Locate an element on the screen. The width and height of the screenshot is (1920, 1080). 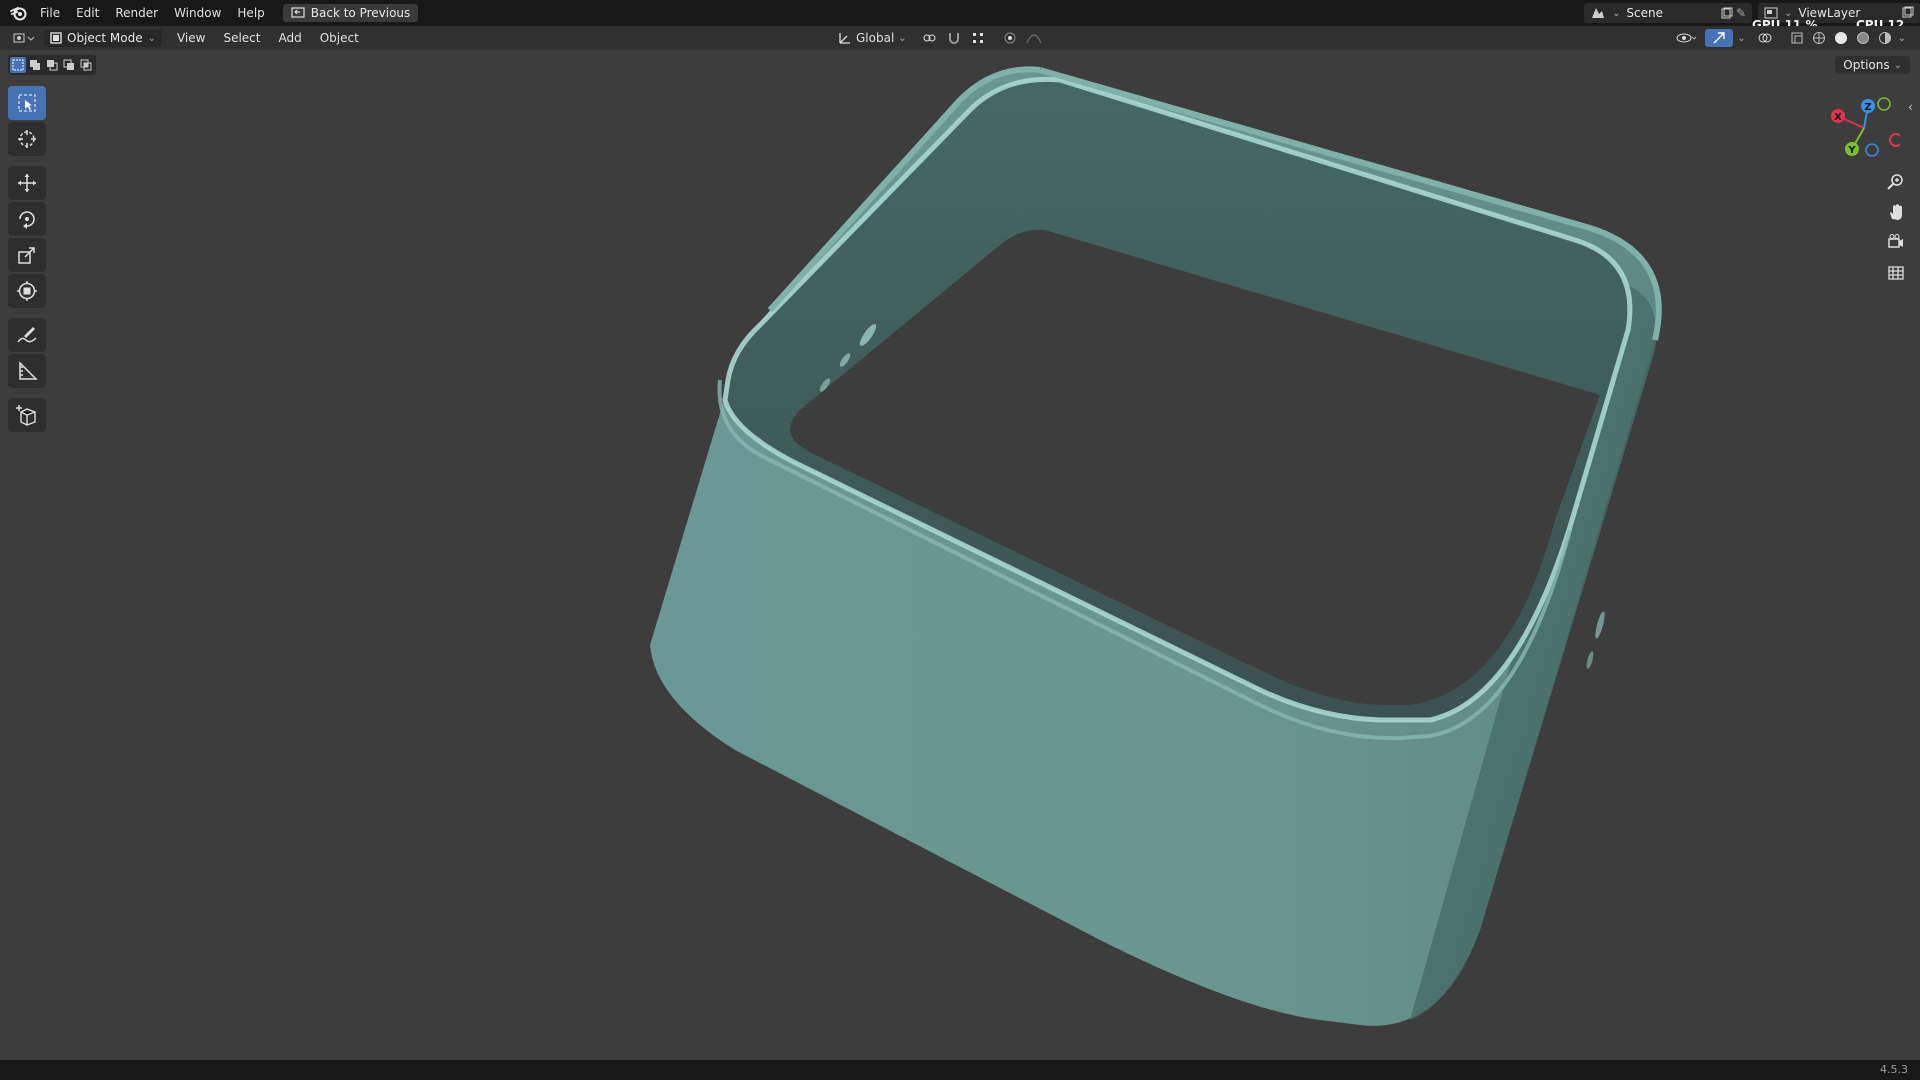
options-label: Options is located at coordinates (1866, 65).